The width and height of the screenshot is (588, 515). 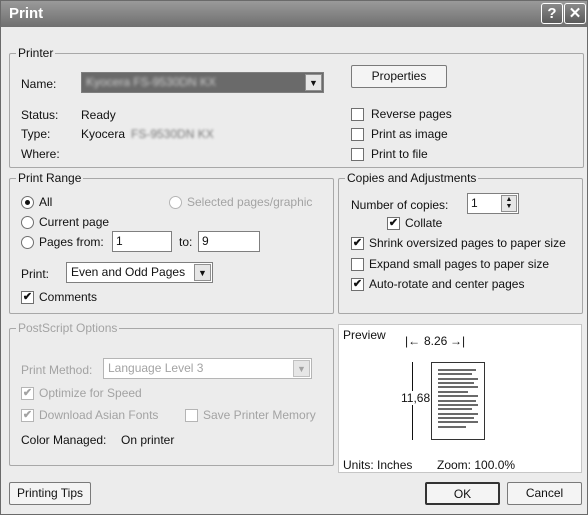 I want to click on collate-checkbox: ✔, so click(x=393, y=223).